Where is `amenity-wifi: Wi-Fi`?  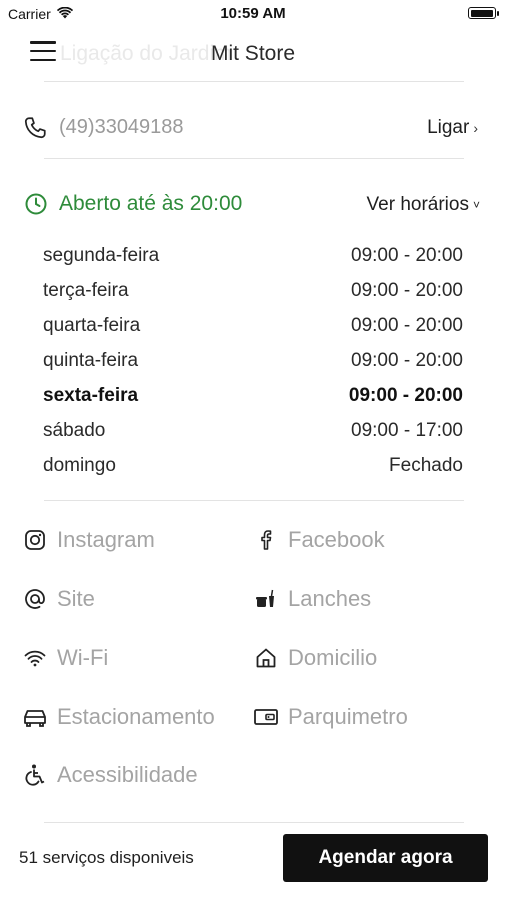 amenity-wifi: Wi-Fi is located at coordinates (65, 658).